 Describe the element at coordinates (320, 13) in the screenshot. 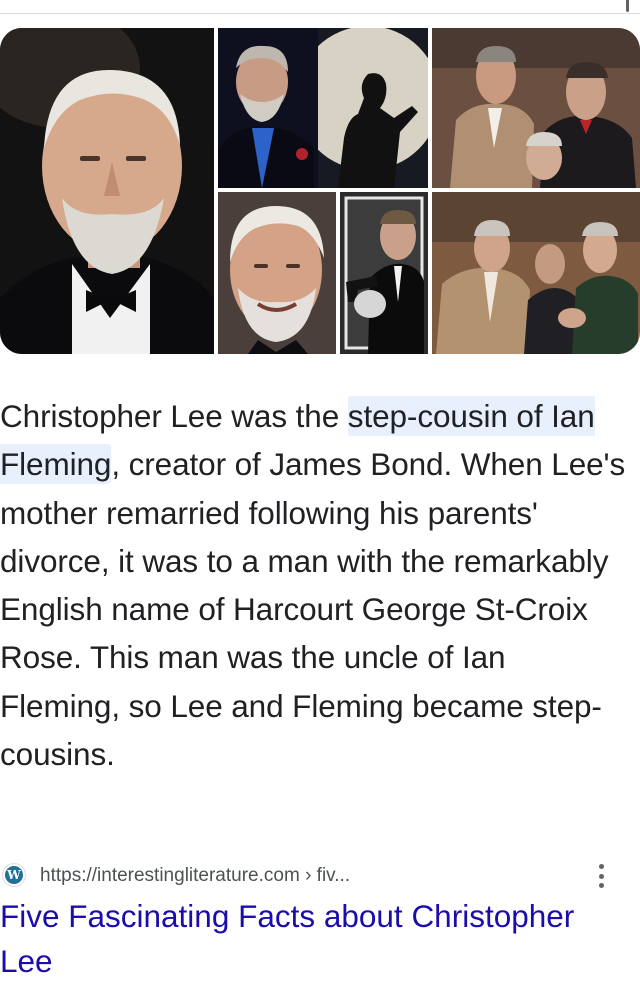

I see `top-divider` at that location.